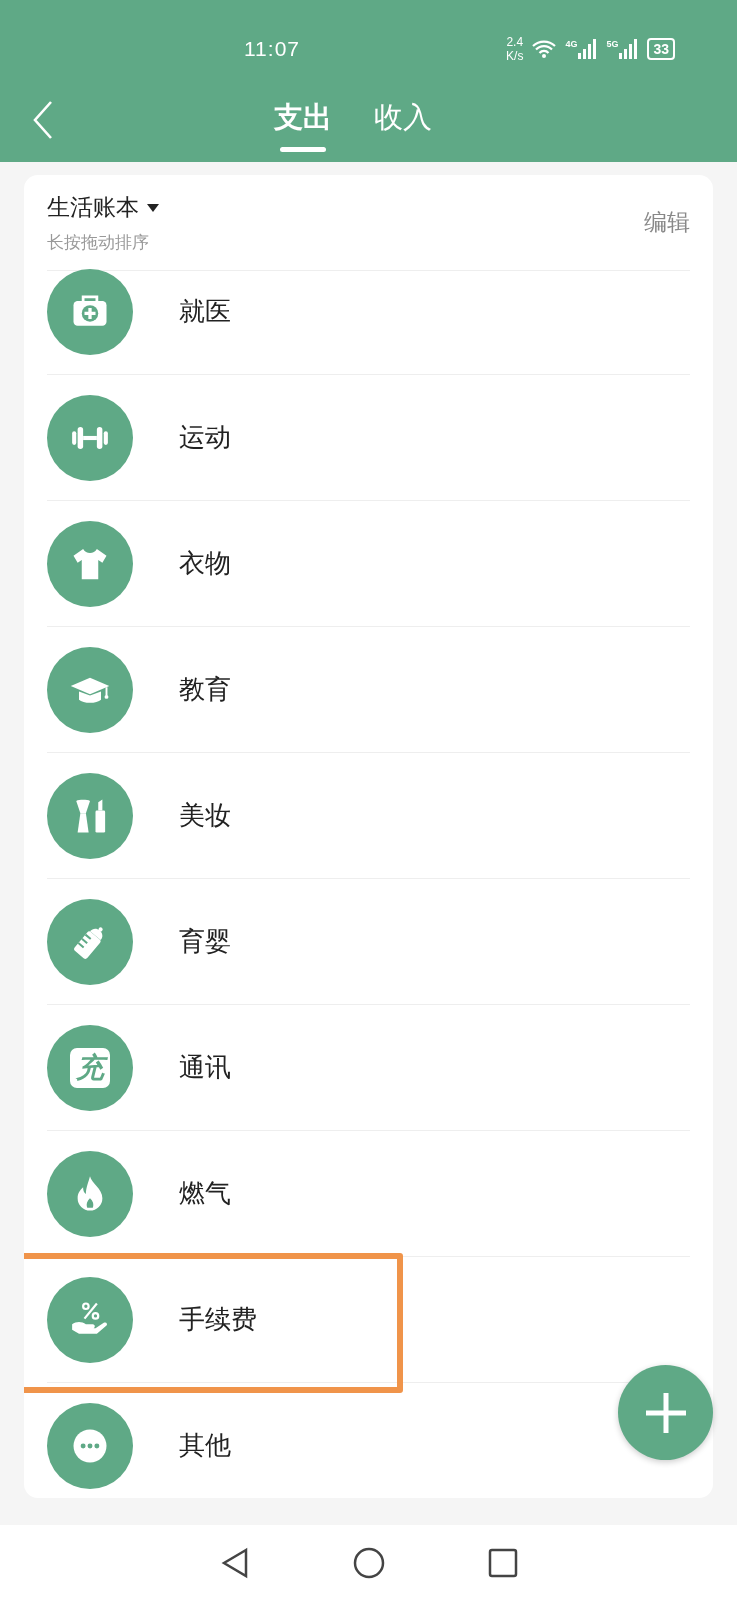  I want to click on network-speed: 2.4 K/s, so click(515, 49).